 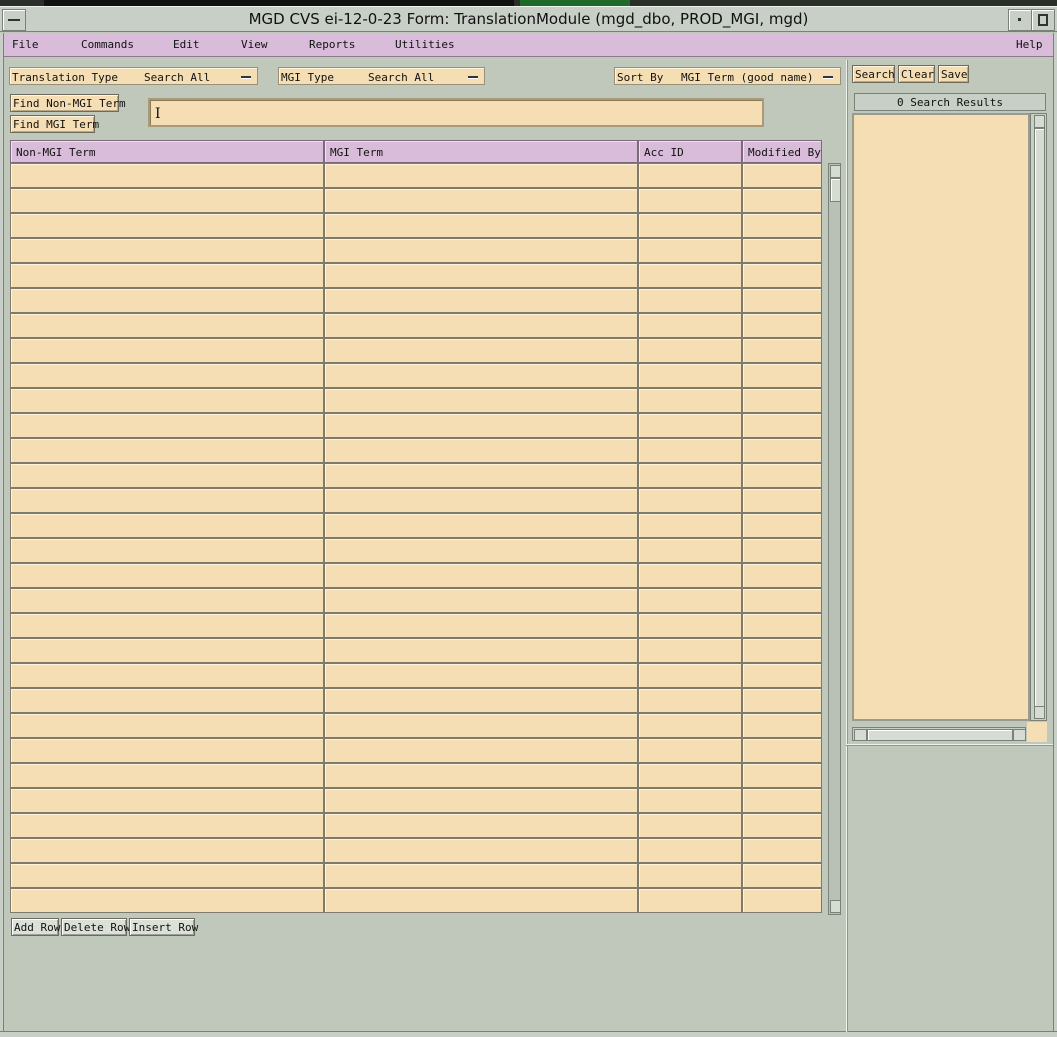 I want to click on sort-by-select: Sort By MGI Term (good name), so click(x=727, y=76).